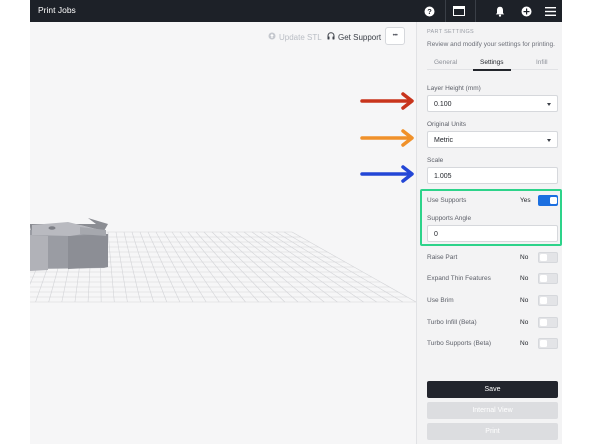  What do you see at coordinates (526, 11) in the screenshot?
I see `plus-icon` at bounding box center [526, 11].